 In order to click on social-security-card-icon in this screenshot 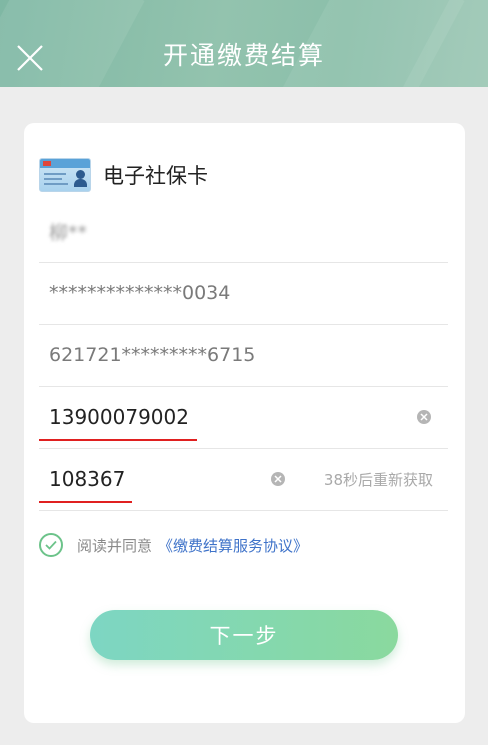, I will do `click(65, 175)`.